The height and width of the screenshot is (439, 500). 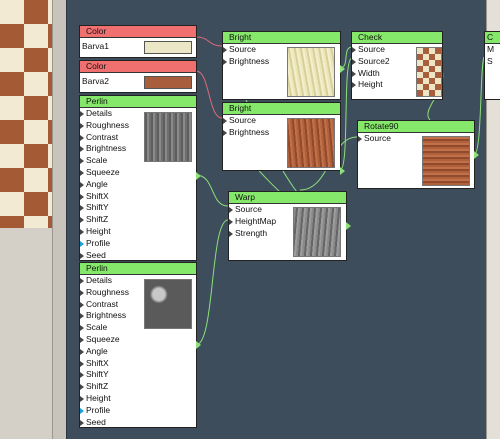 I want to click on color-label: Barva1, so click(x=95, y=46).